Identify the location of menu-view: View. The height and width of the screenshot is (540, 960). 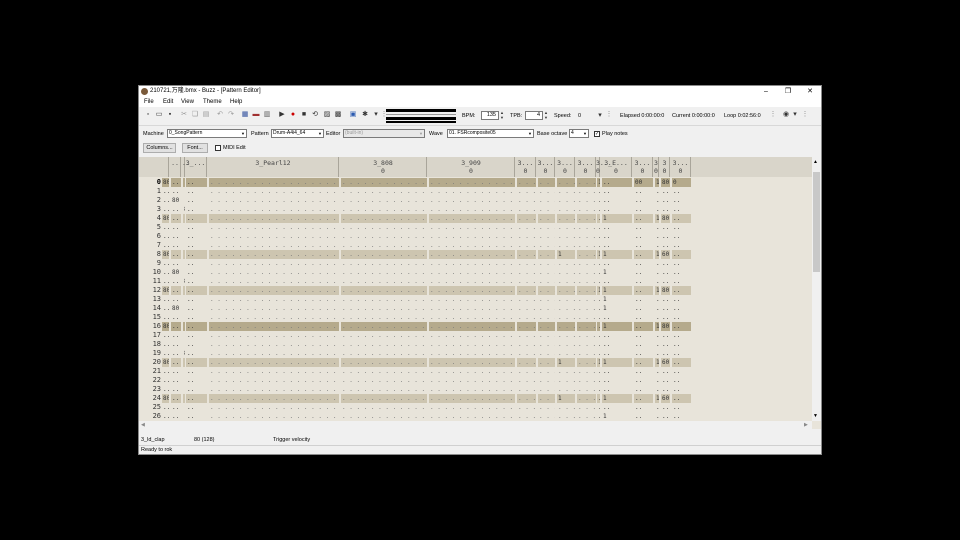
(187, 102).